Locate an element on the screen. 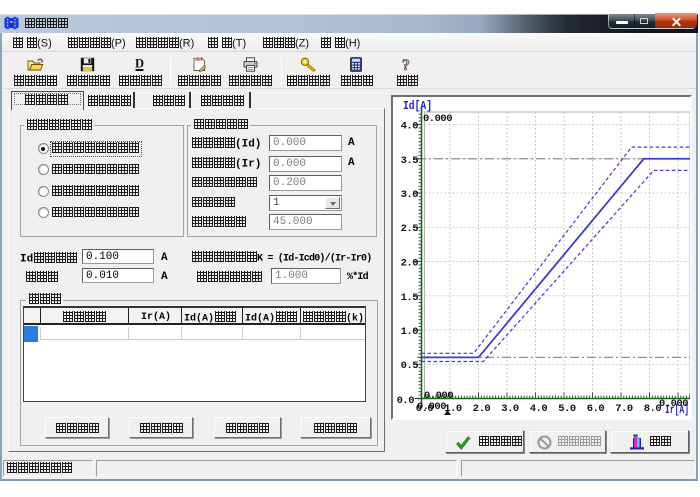 The height and width of the screenshot is (497, 700). svg-text: 1.0 is located at coordinates (410, 332).